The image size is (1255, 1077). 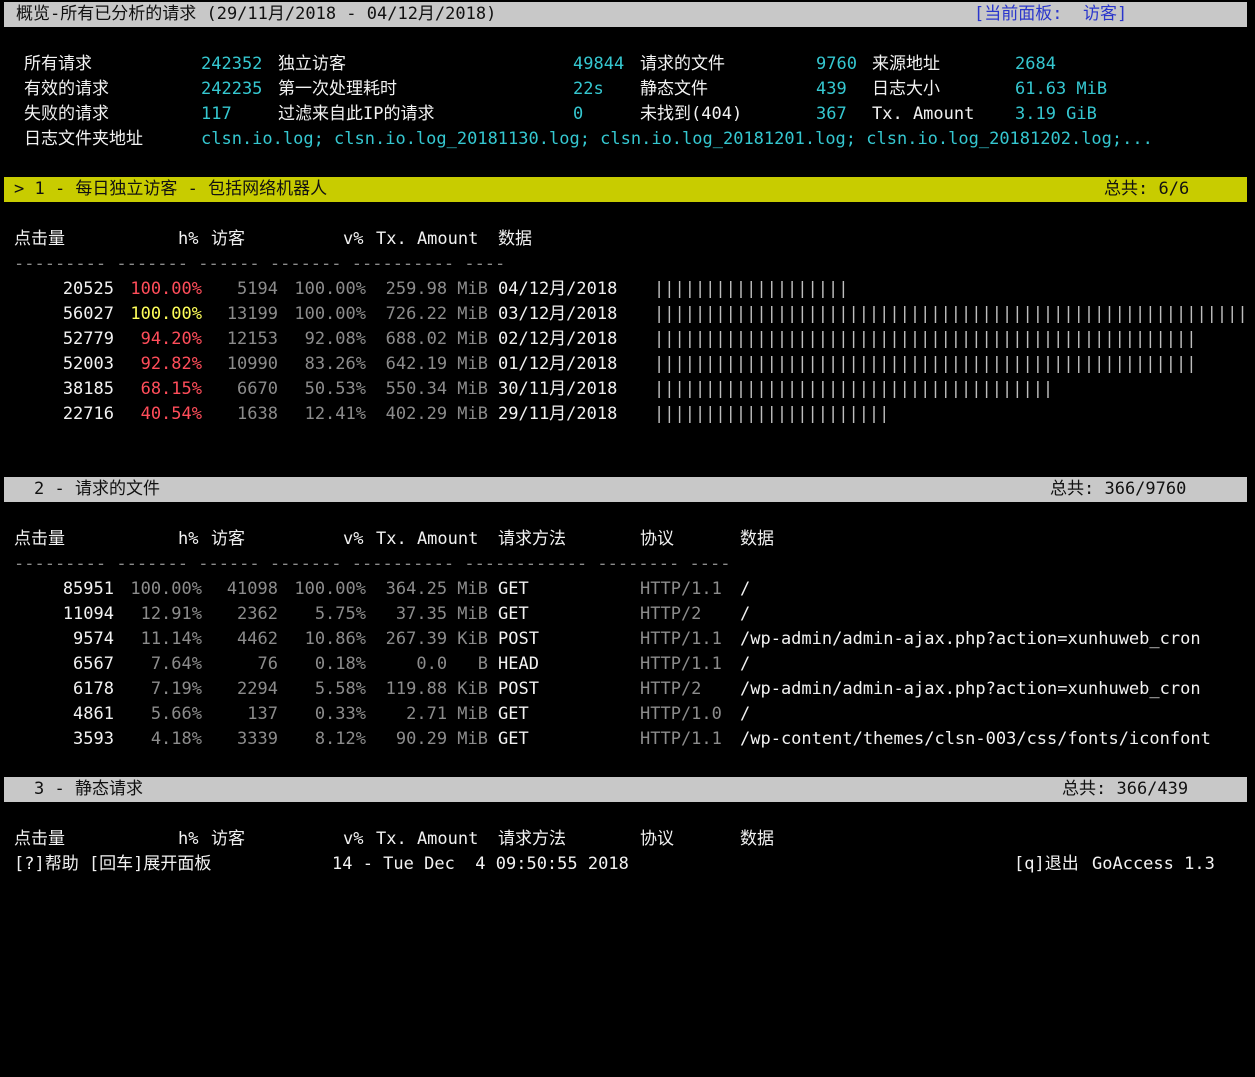 What do you see at coordinates (88, 789) in the screenshot?
I see `panel-3-title: 3 - 静态请求` at bounding box center [88, 789].